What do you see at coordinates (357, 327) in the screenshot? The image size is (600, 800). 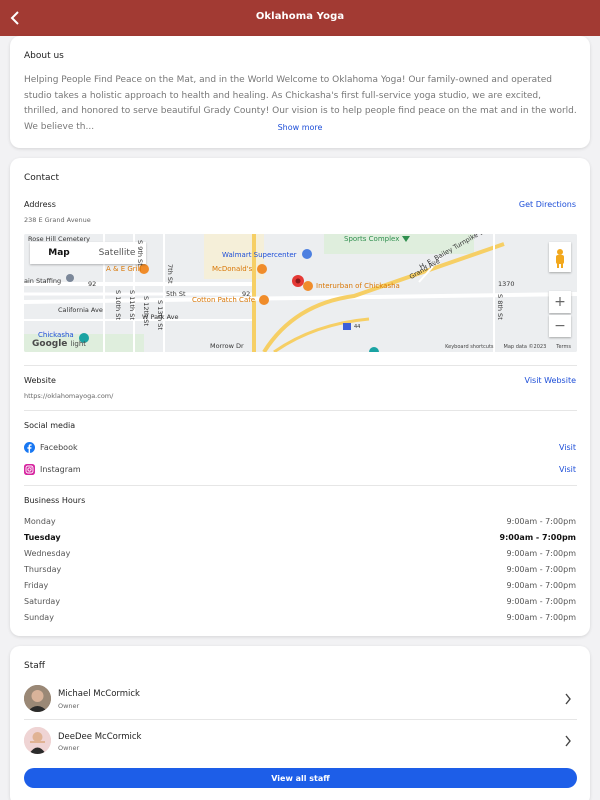 I see `interstate-badge: 44` at bounding box center [357, 327].